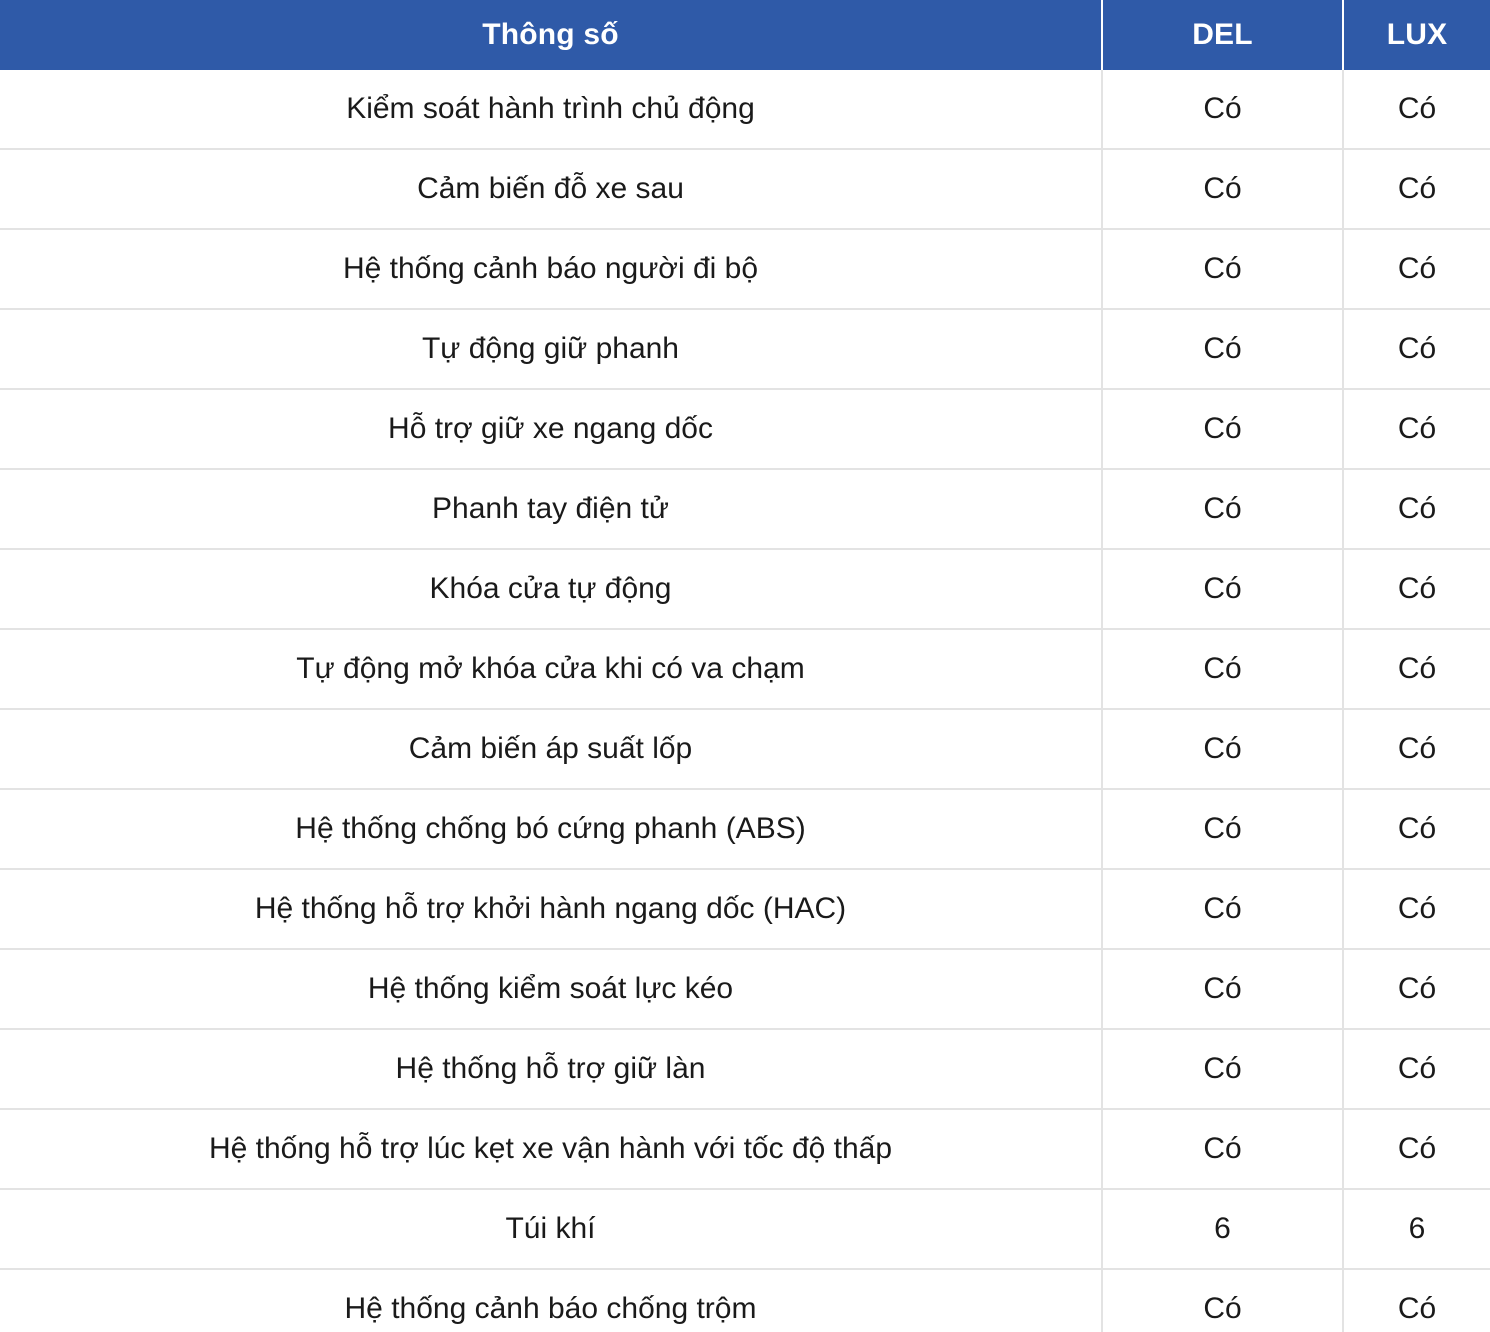  I want to click on table-row: Hệ thống chống bó cứng phanh (ABS) Có Có, so click(745, 829).